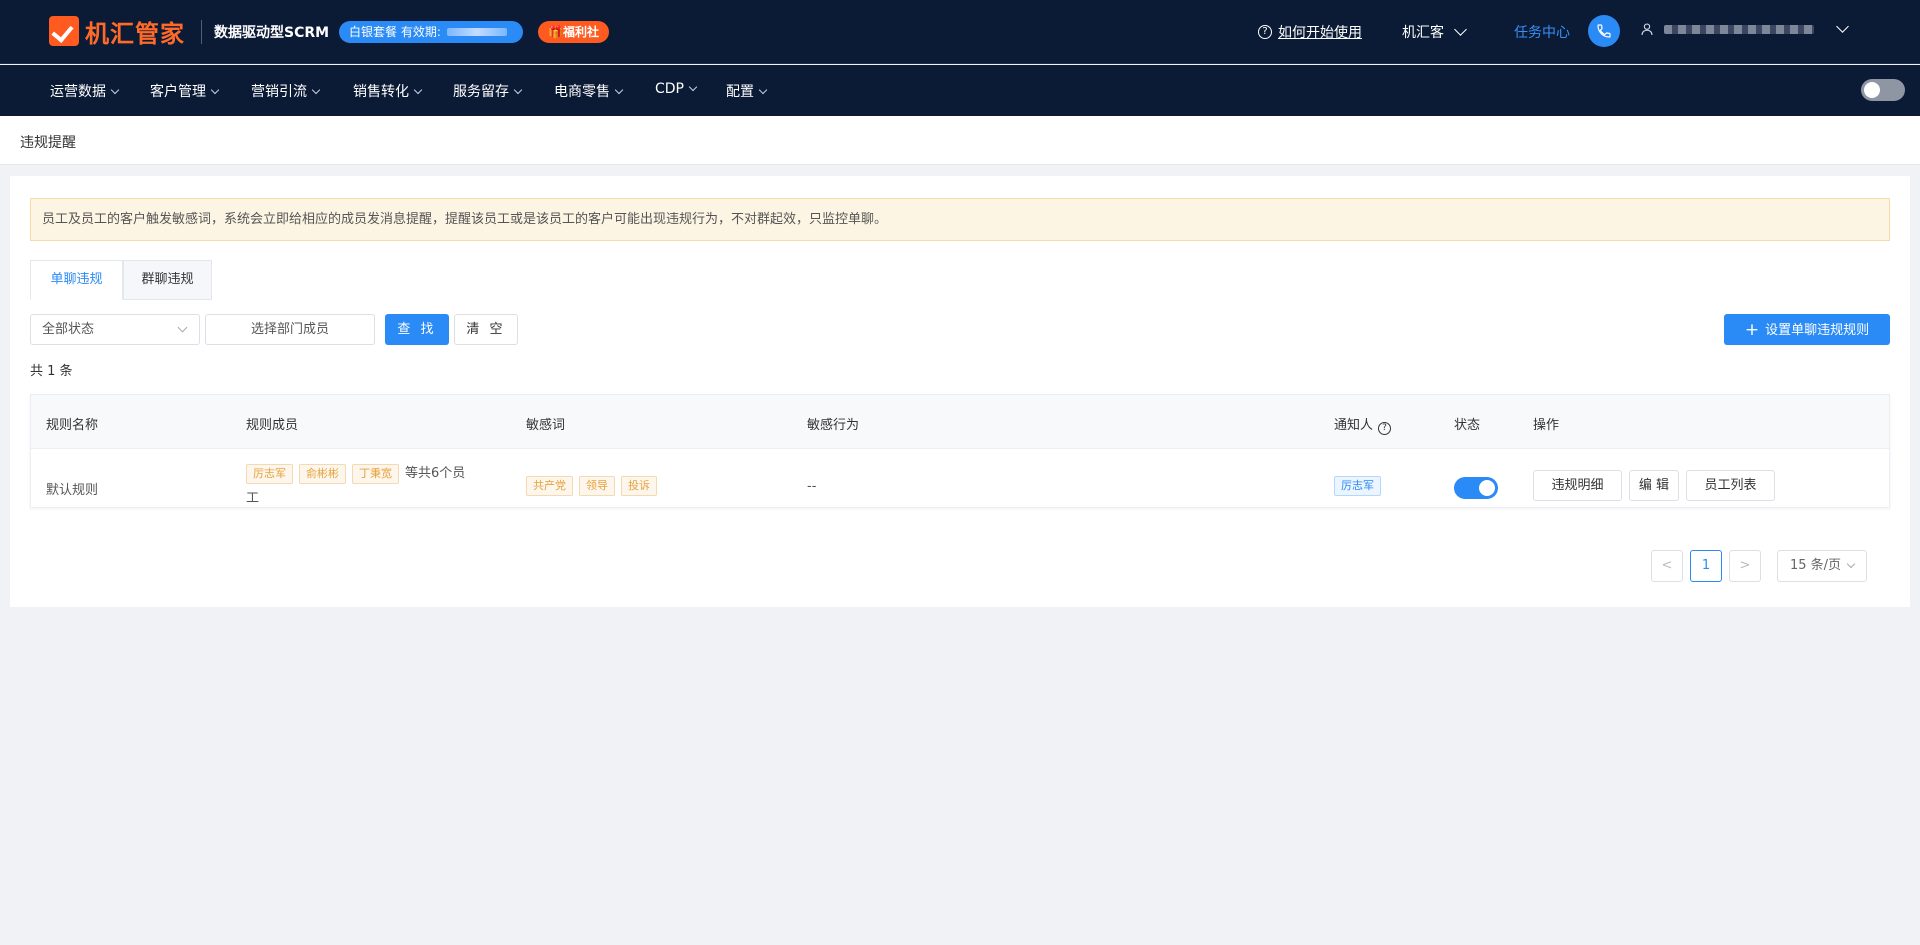 The image size is (1920, 945). I want to click on nav-label: 客户管理, so click(178, 92).